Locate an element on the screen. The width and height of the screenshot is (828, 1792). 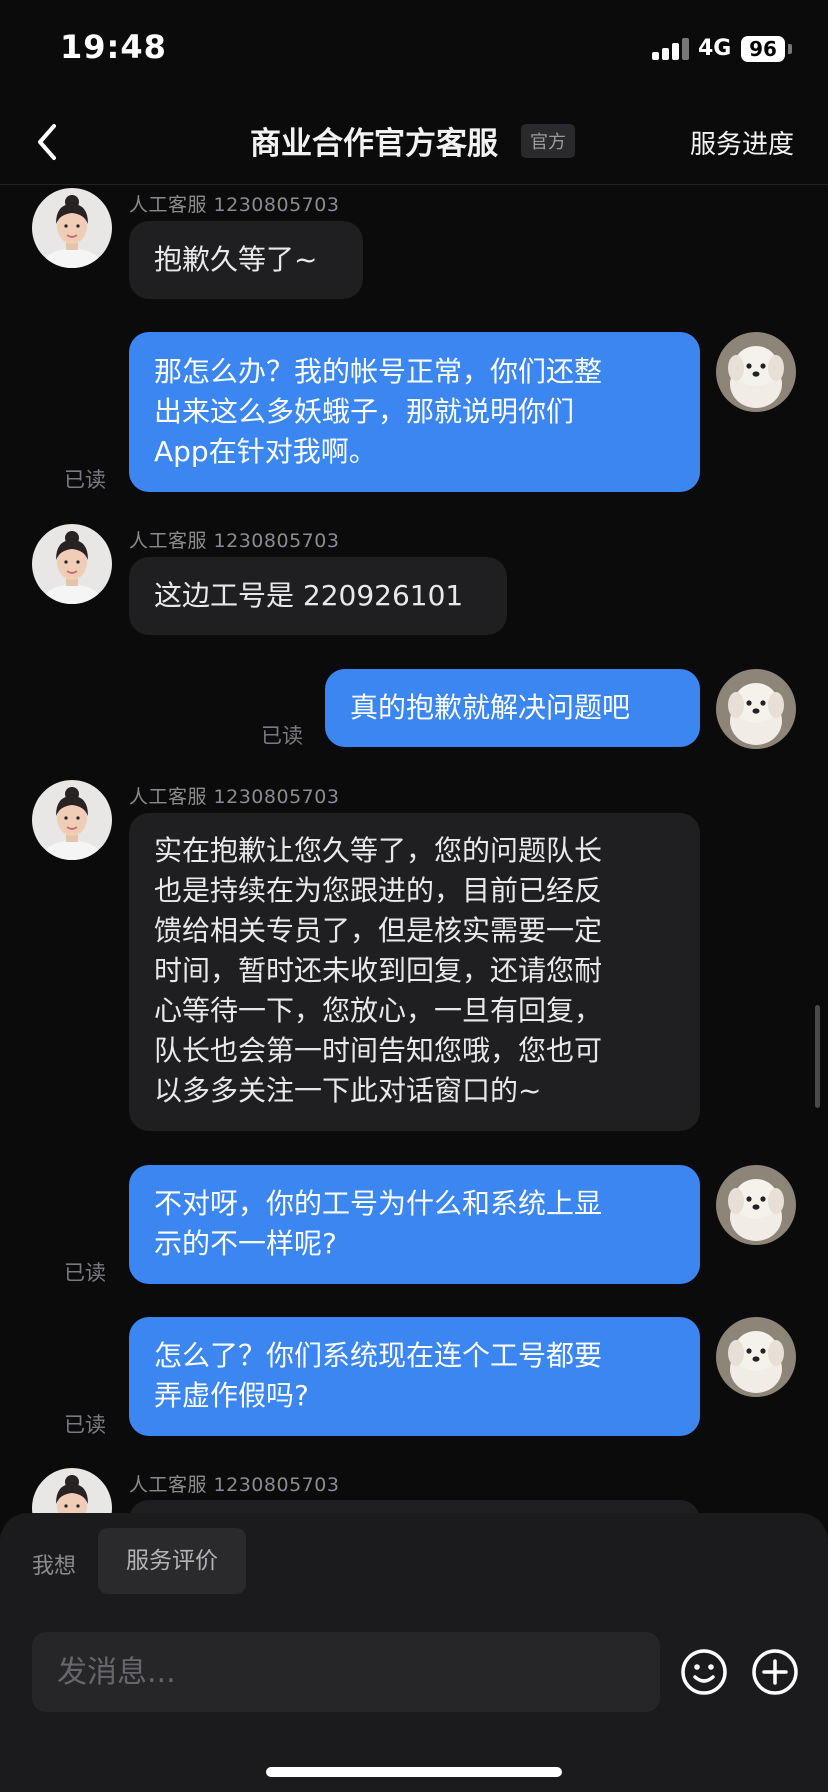
chat-header: 商业合作官方客服 官方 服务进度 is located at coordinates (414, 142).